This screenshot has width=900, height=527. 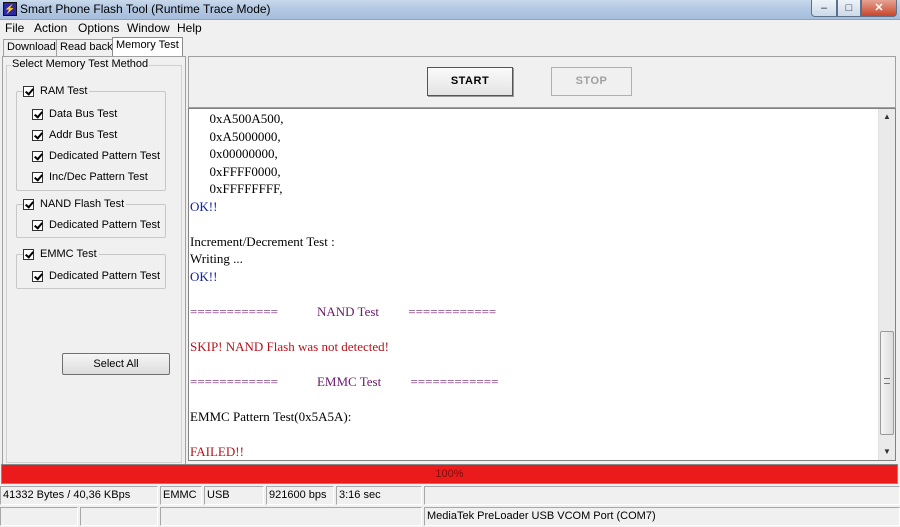 I want to click on log-line: 0xFFFF0000,, so click(x=235, y=171).